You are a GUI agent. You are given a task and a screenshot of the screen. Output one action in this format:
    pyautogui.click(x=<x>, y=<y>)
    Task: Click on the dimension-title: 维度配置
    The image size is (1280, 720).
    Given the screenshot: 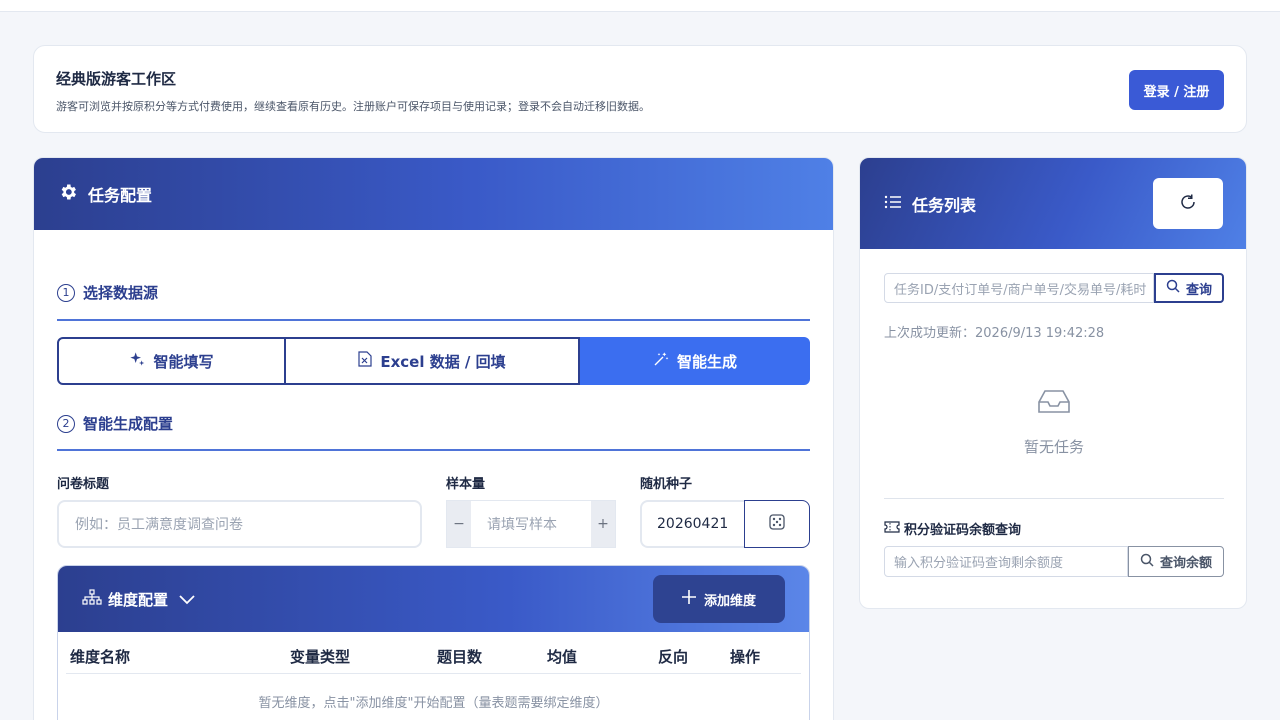 What is the action you would take?
    pyautogui.click(x=138, y=599)
    